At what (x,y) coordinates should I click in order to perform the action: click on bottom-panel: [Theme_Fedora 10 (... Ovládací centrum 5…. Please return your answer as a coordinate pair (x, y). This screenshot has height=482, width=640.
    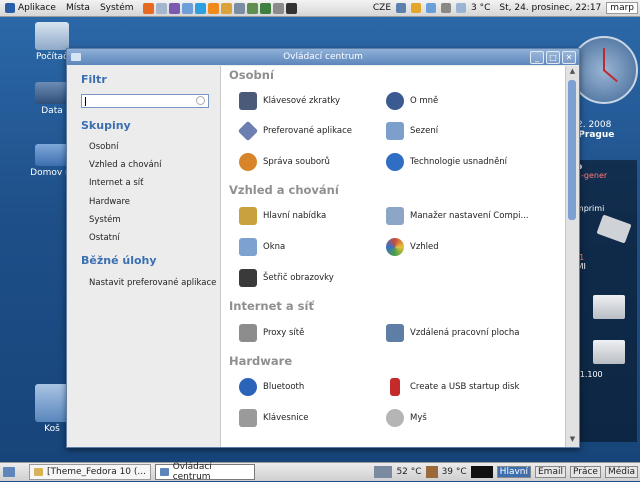
    Looking at the image, I should click on (320, 472).